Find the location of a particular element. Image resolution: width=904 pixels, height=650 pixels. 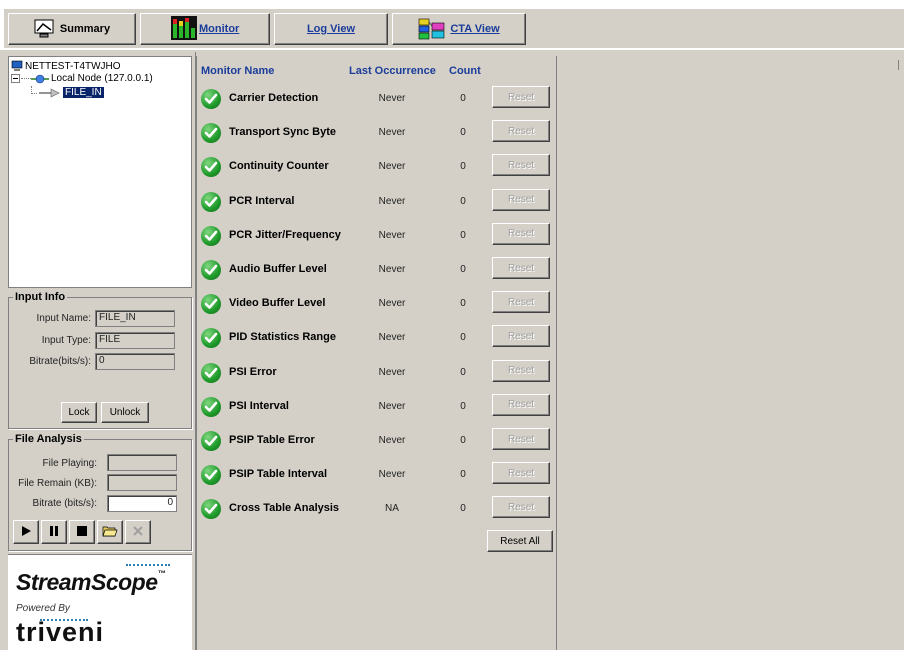

file-analysis-title: File Analysis is located at coordinates (48, 439).